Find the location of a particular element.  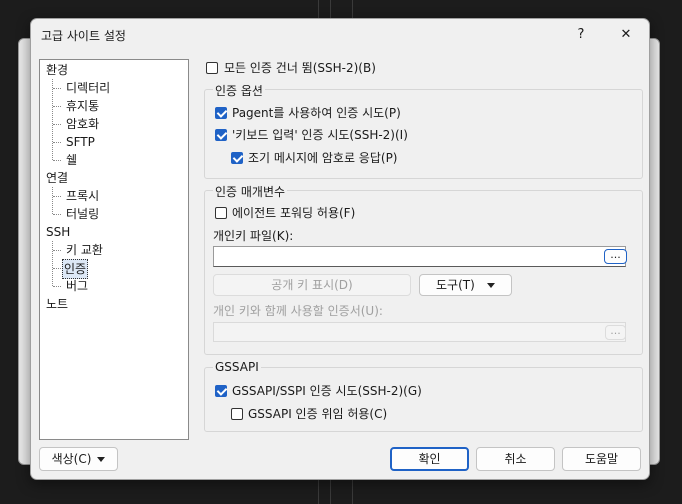

keyboard-interactive-label: '키보드 입력' 인증 시도(SSH-2)(I) is located at coordinates (320, 135).